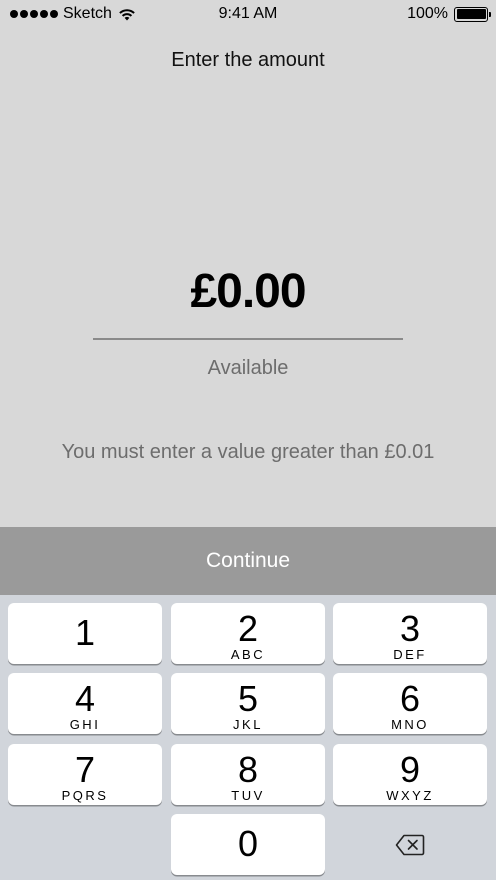 The image size is (496, 880). Describe the element at coordinates (248, 291) in the screenshot. I see `amount-input: £0.00` at that location.